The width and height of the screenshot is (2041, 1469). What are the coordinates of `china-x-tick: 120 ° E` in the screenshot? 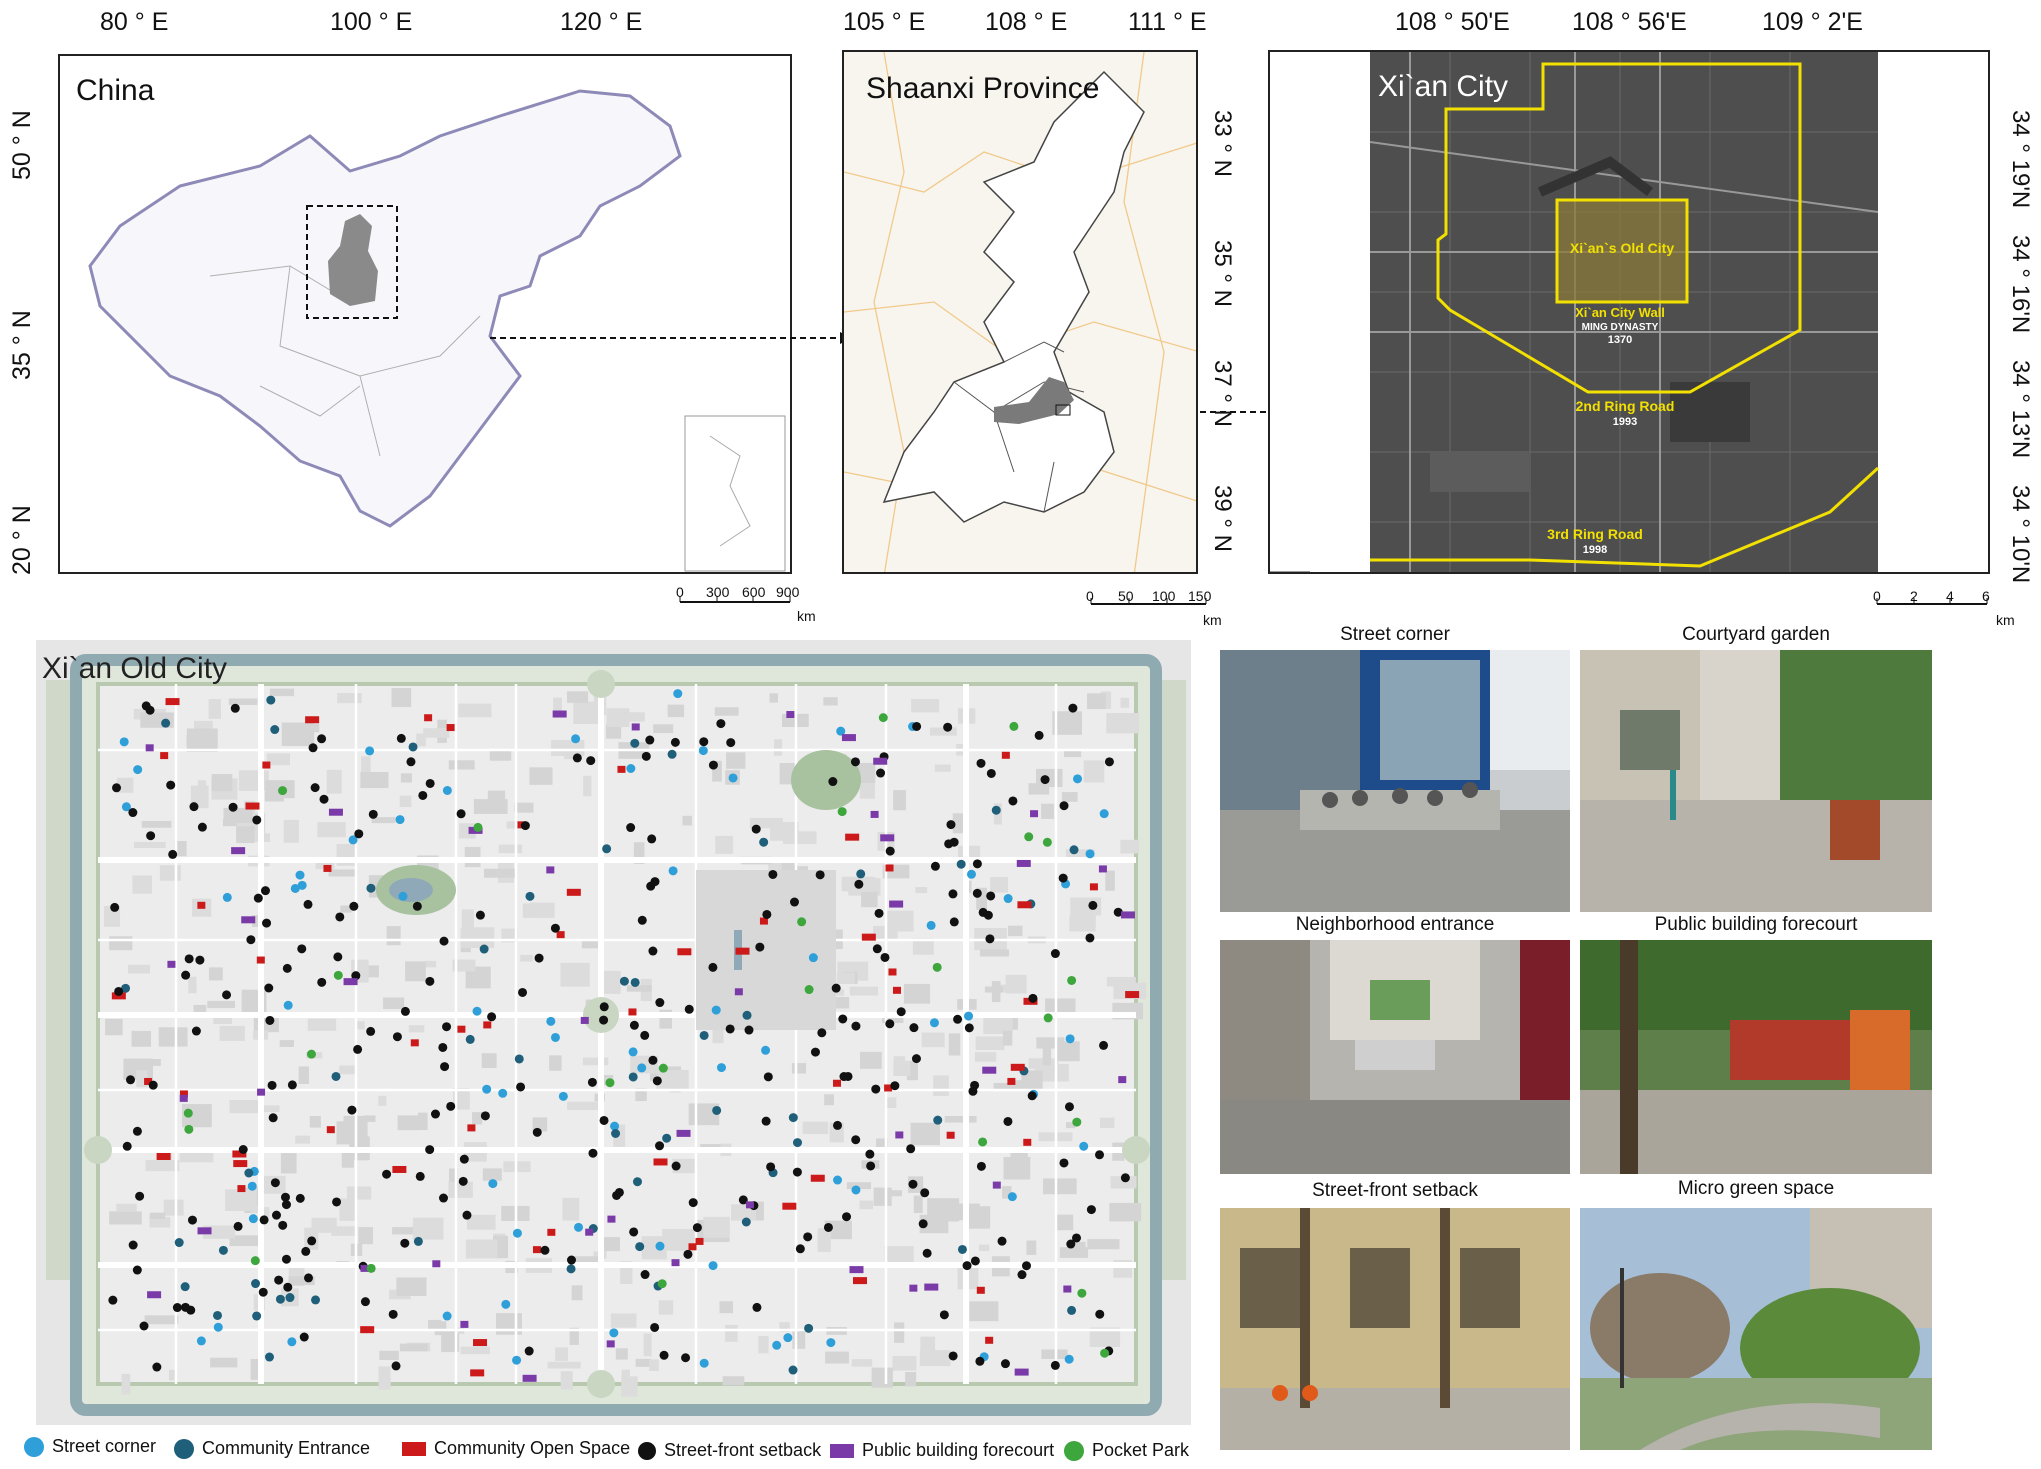 It's located at (601, 22).